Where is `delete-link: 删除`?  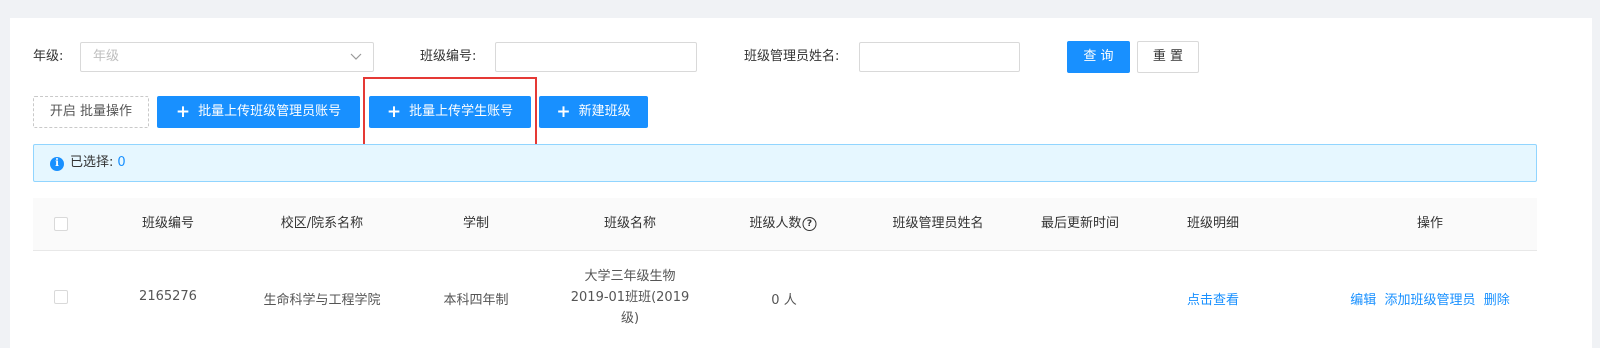 delete-link: 删除 is located at coordinates (1497, 300).